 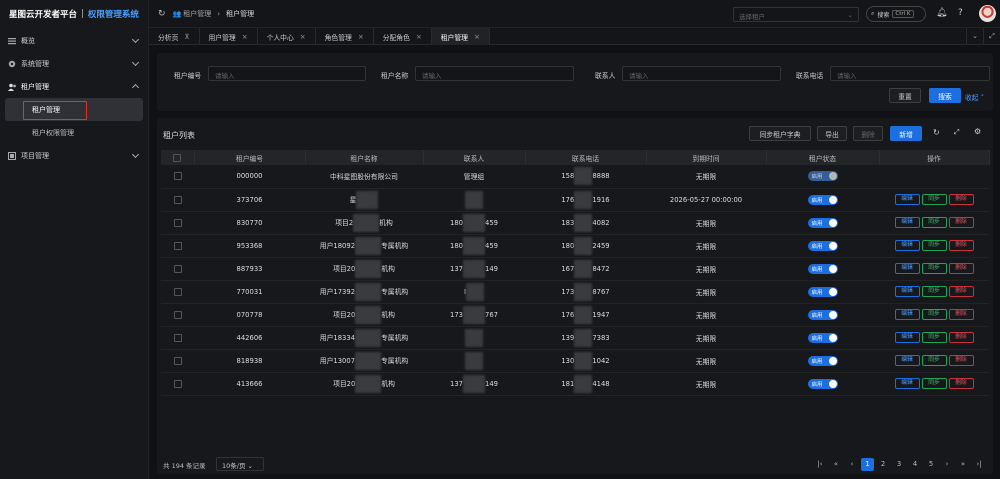 I want to click on bell-icon: 🔔︎, so click(x=941, y=13).